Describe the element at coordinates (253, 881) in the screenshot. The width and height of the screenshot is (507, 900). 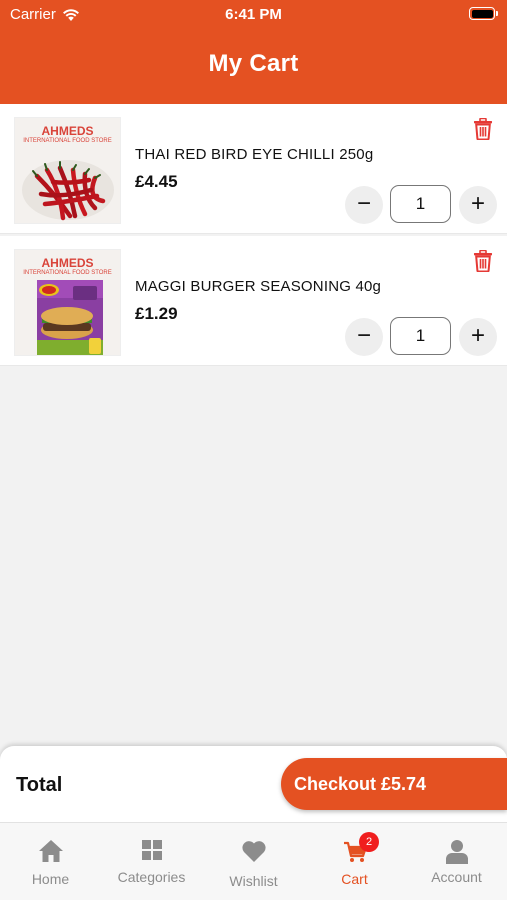
I see `nav-label-wishlist: Wishlist` at that location.